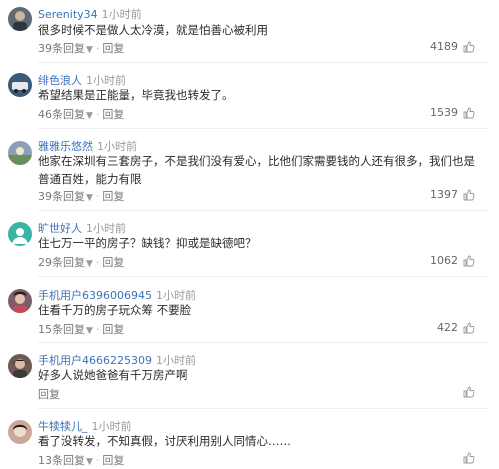 This screenshot has width=499, height=469. What do you see at coordinates (61, 460) in the screenshot?
I see `reply-count-link: 13条回复` at bounding box center [61, 460].